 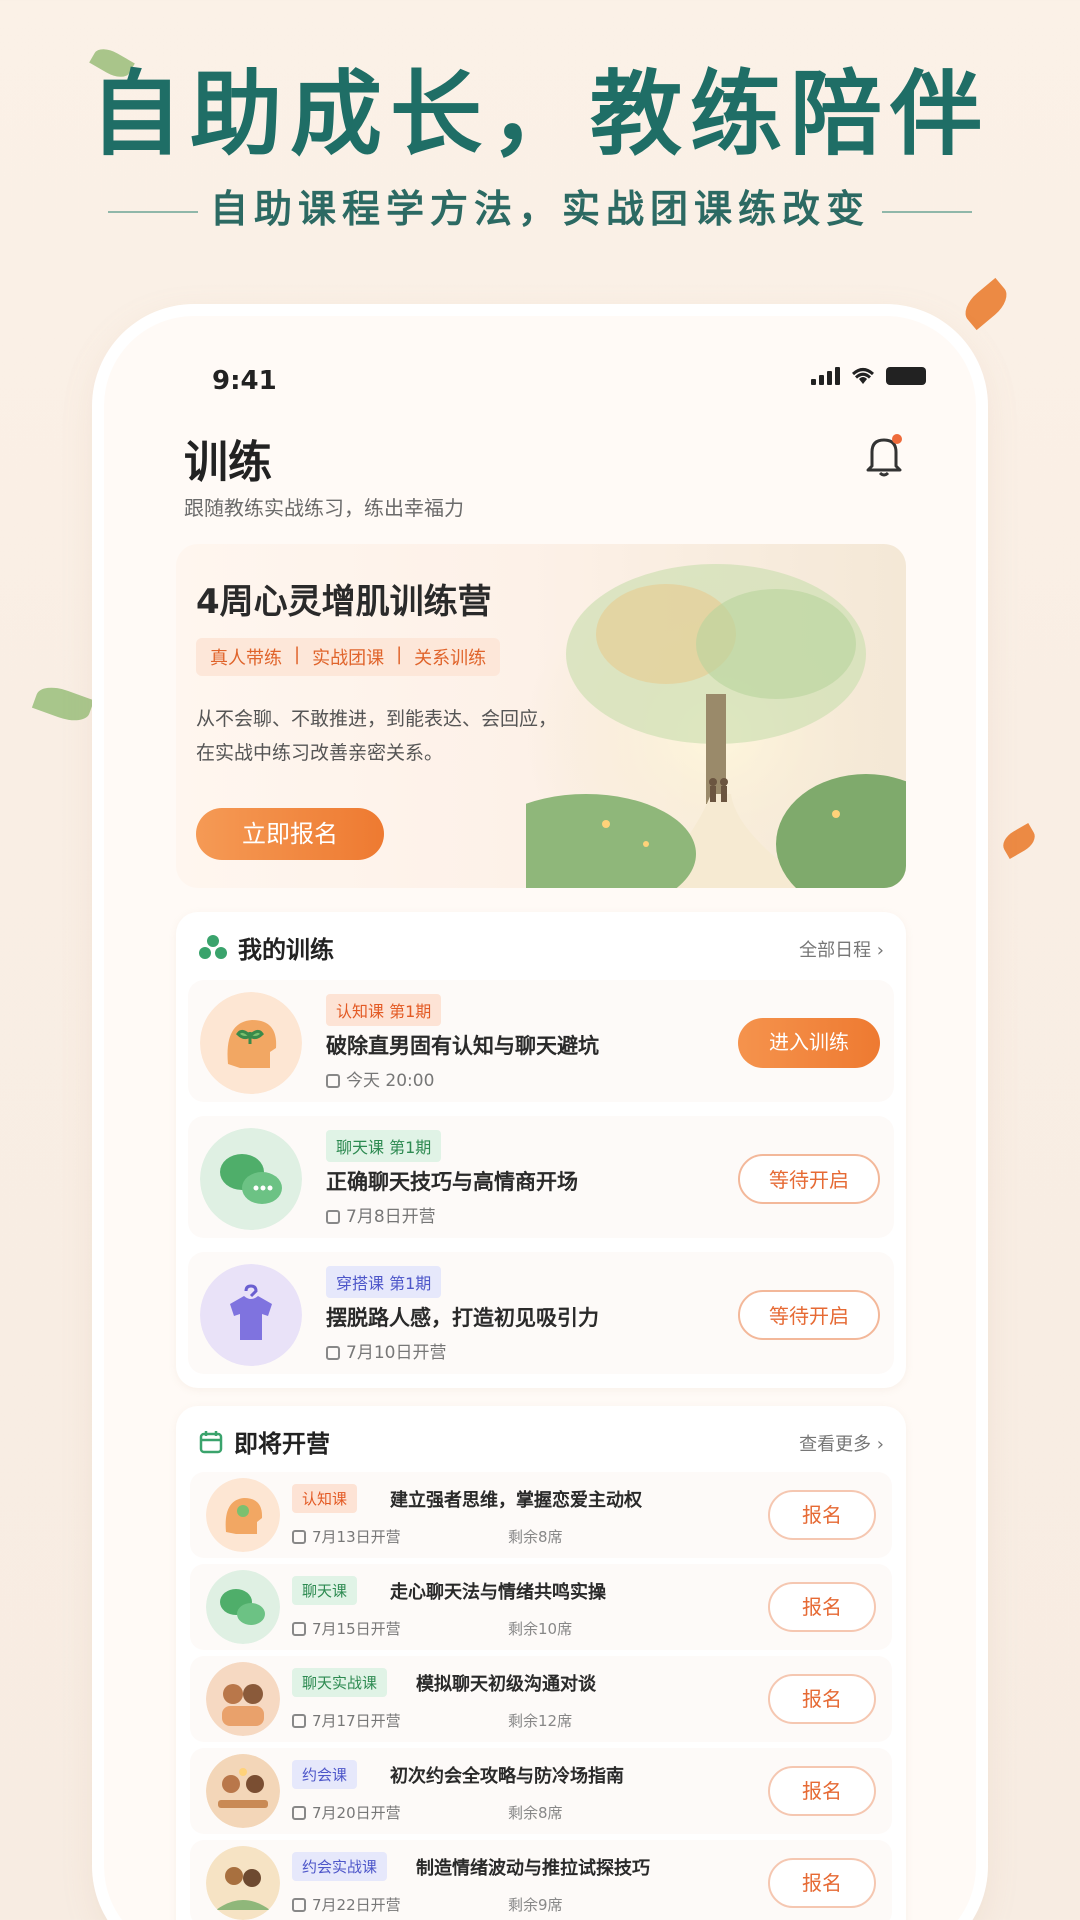 I want to click on upcoming-item: 聊天实战课 模拟聊天初级沟通对谈 7月17日开营 剩余12席 报名, so click(x=541, y=1699).